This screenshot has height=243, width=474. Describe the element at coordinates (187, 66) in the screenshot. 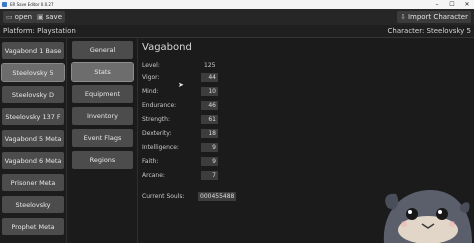

I see `level-row: Level: 125` at that location.